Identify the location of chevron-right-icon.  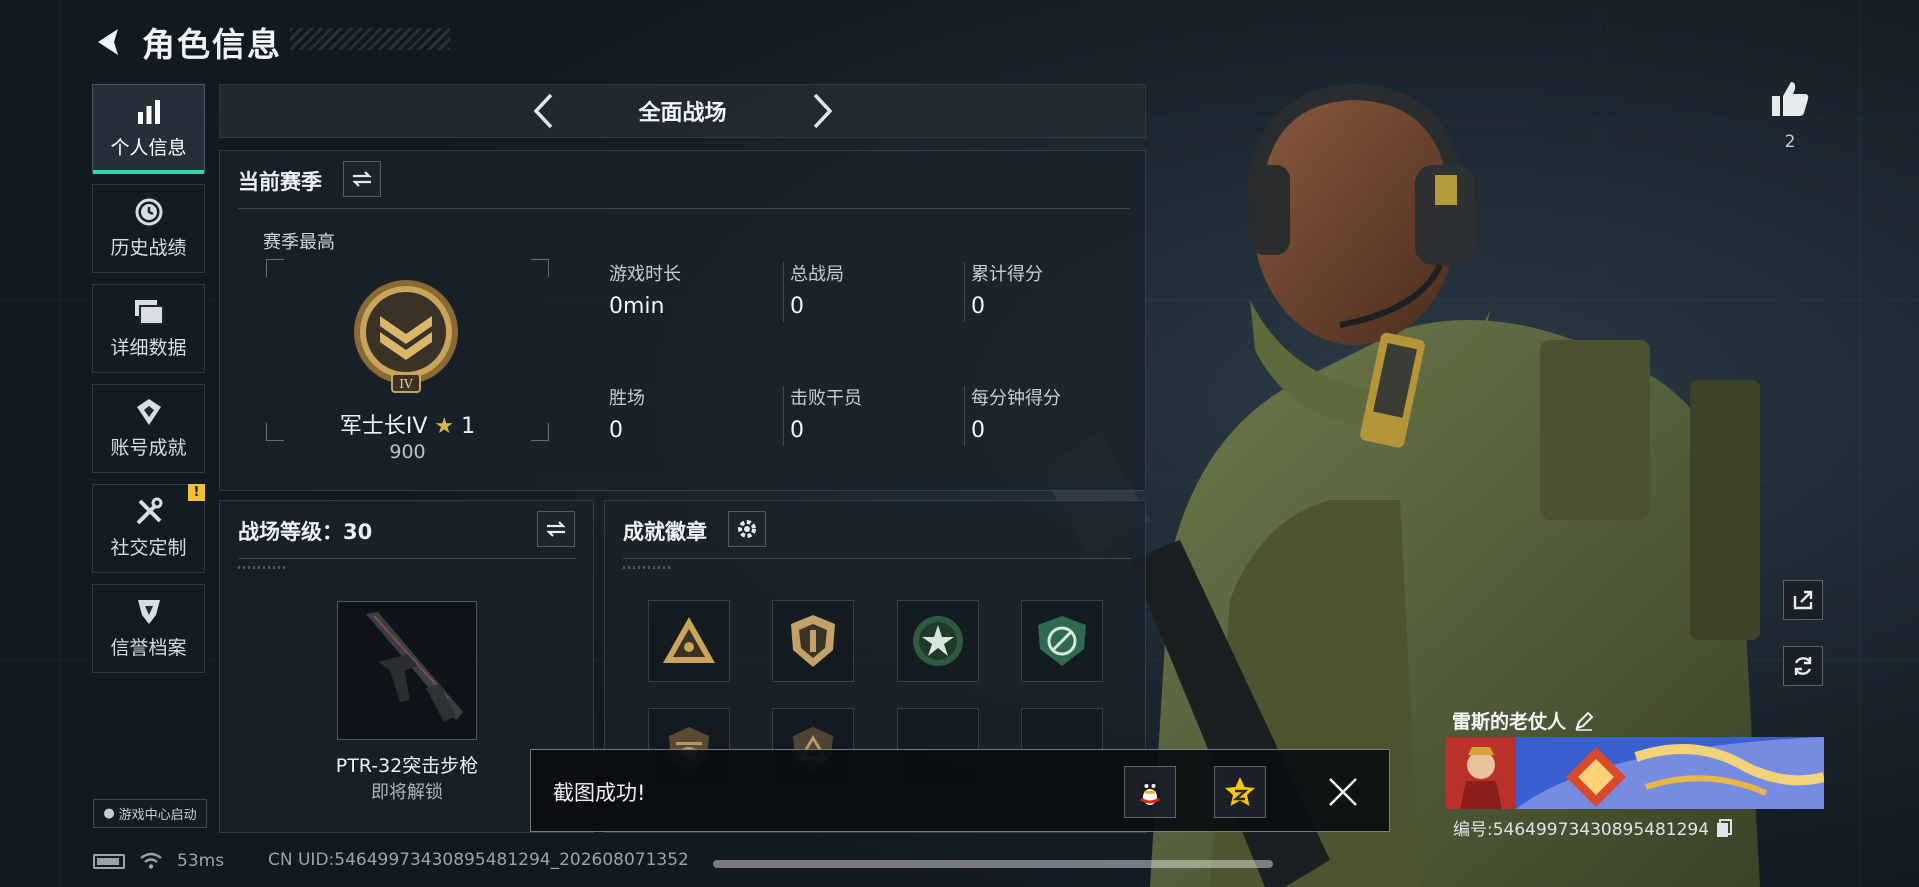
(823, 111).